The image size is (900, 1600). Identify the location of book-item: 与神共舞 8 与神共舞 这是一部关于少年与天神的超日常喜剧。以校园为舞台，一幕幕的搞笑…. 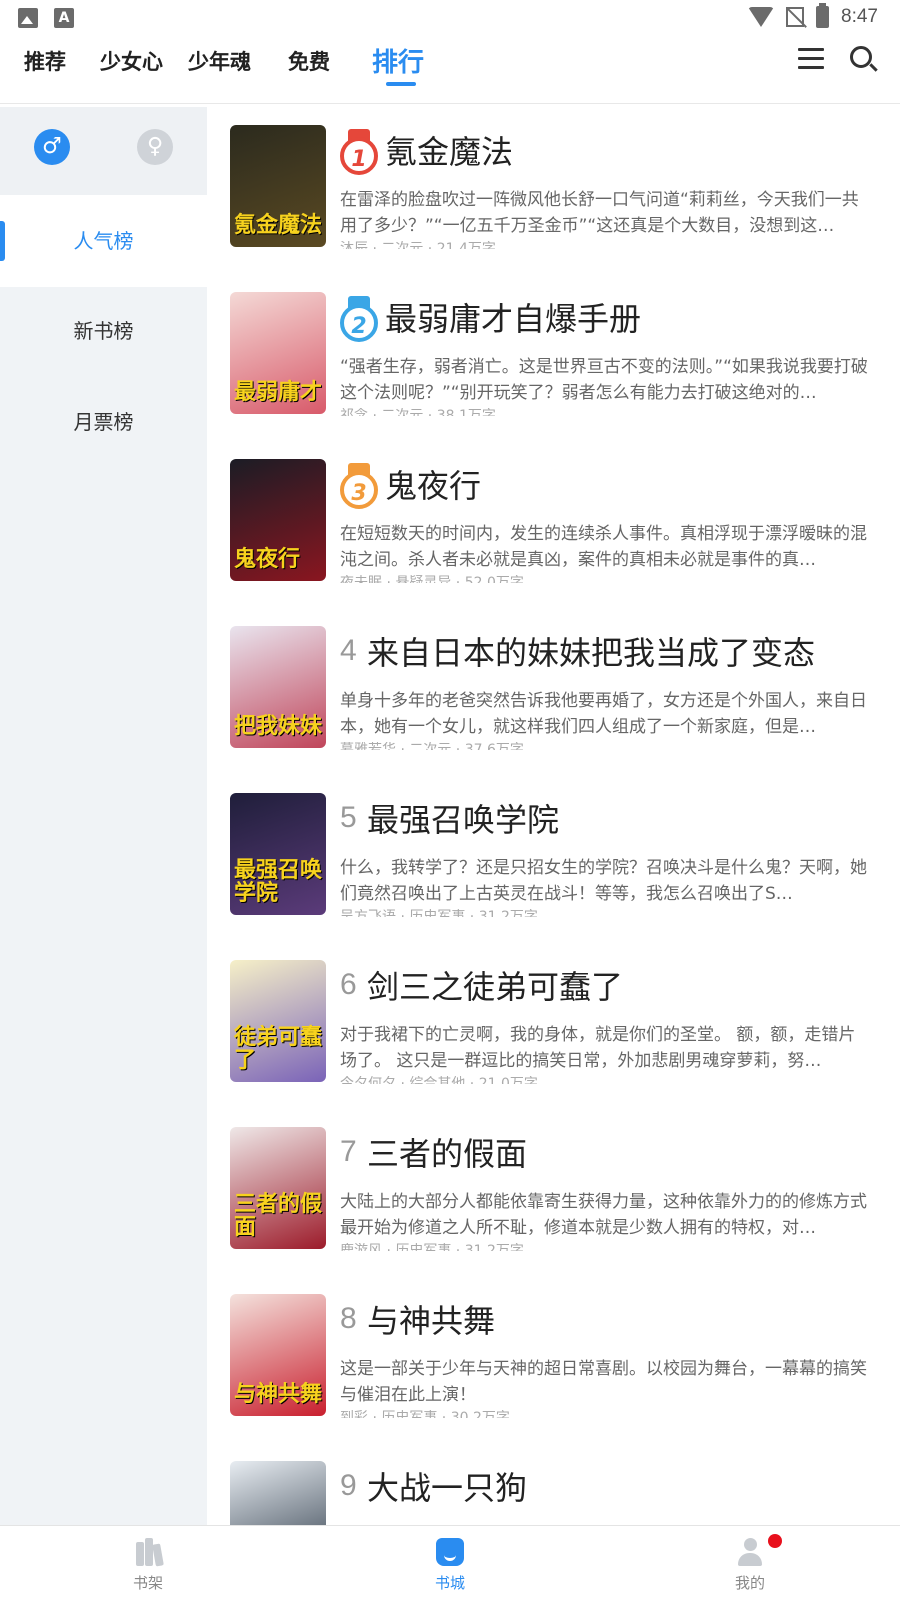
(553, 1359).